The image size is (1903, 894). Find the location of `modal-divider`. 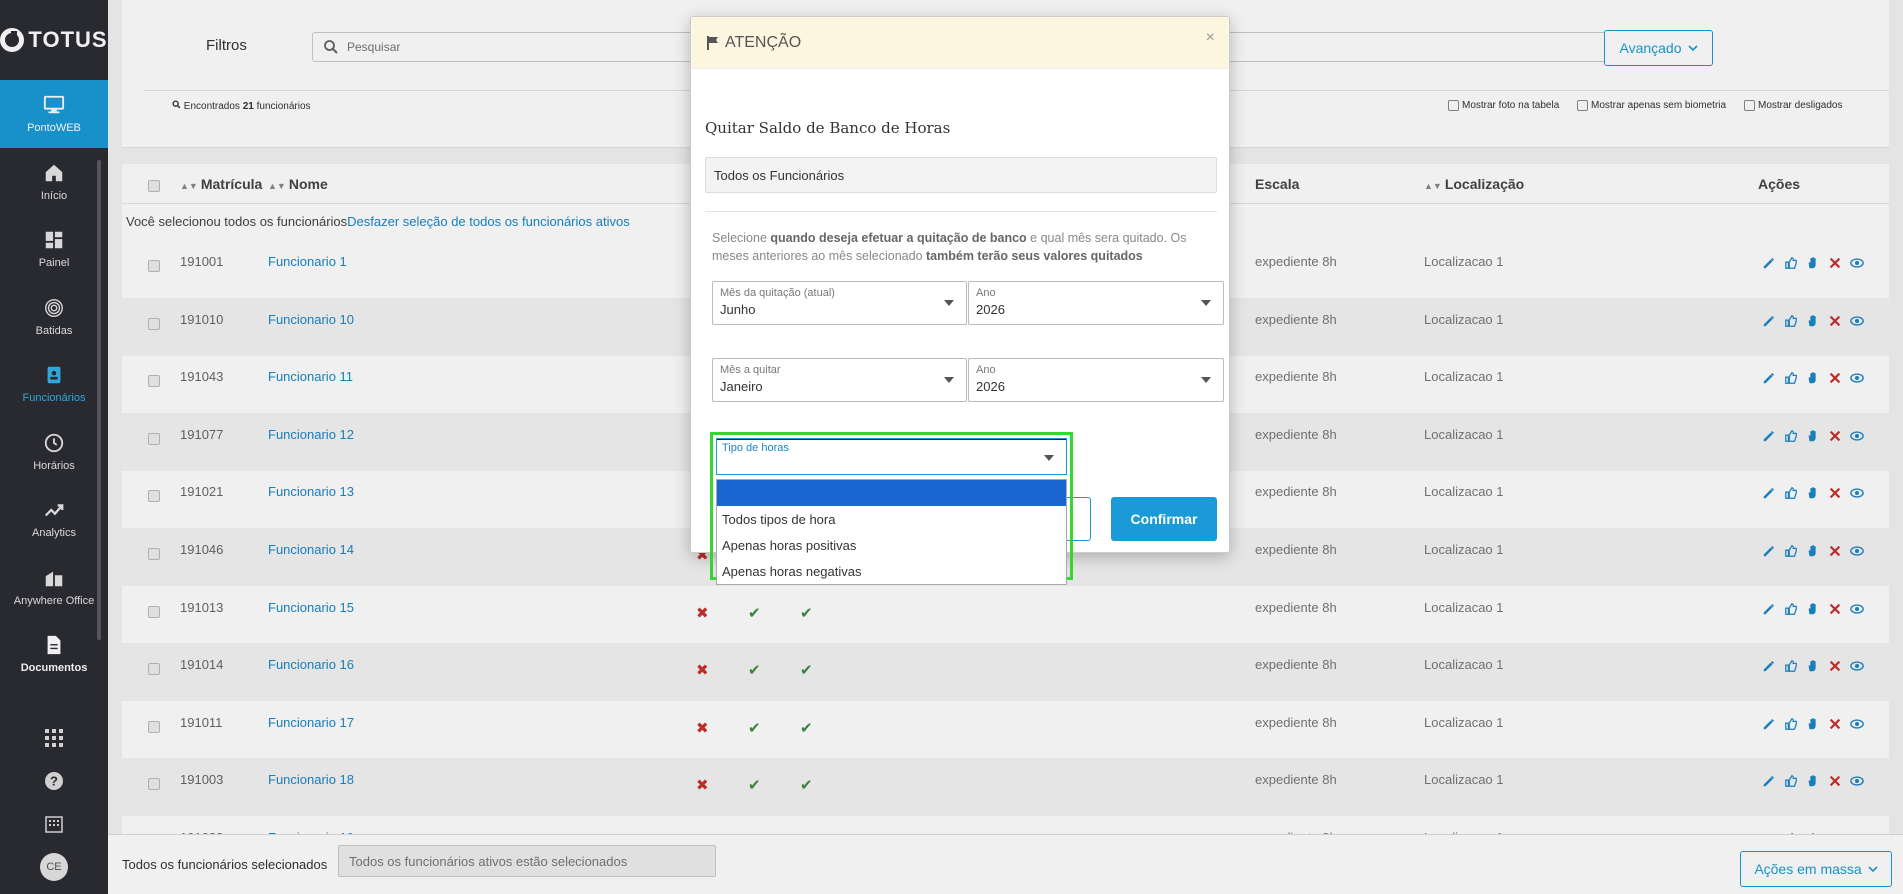

modal-divider is located at coordinates (961, 211).